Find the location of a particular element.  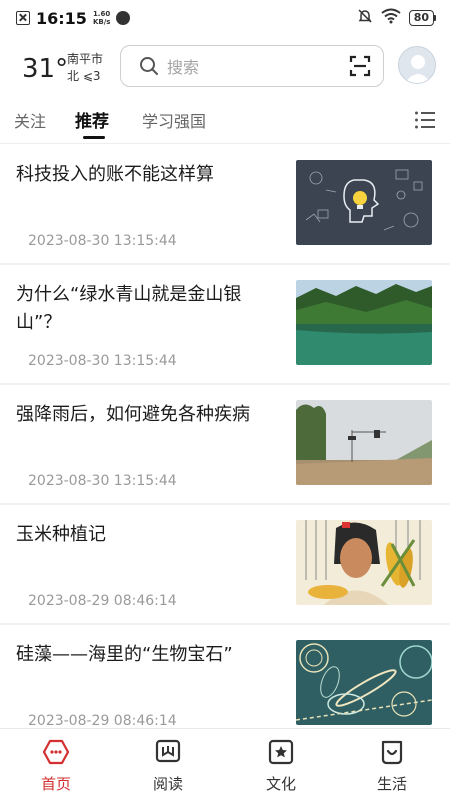

article-title: 为什么“绿水青山就是金山银山”？ is located at coordinates (129, 308).